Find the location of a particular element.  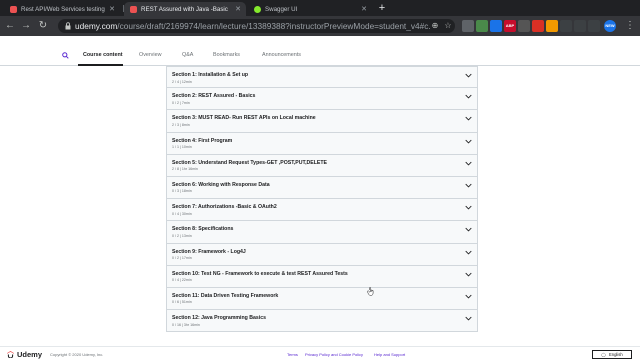

section-progress: 0 / 6 | 51min is located at coordinates (182, 302).